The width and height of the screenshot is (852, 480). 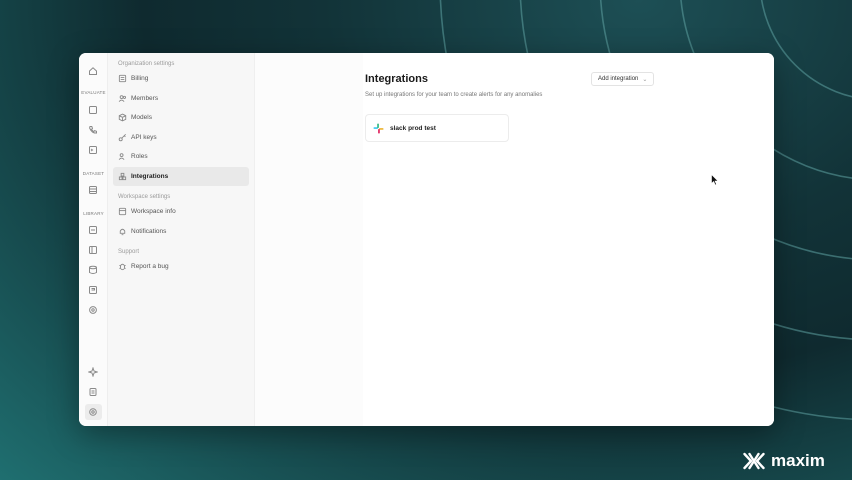 What do you see at coordinates (149, 231) in the screenshot?
I see `sidebar-item-label: Notifications` at bounding box center [149, 231].